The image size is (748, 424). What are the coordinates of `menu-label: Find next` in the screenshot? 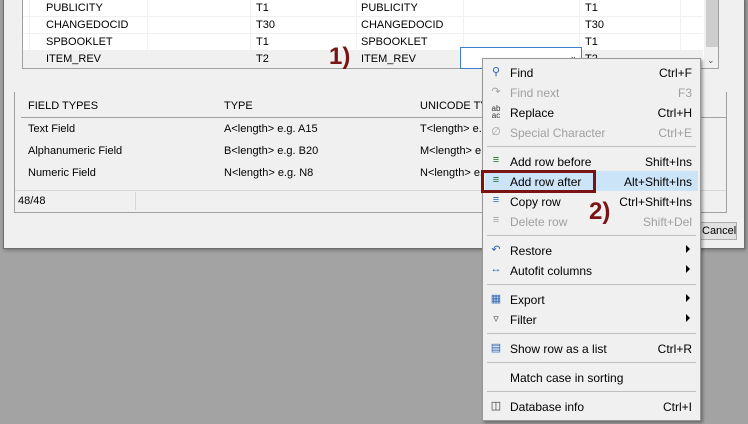 It's located at (535, 93).